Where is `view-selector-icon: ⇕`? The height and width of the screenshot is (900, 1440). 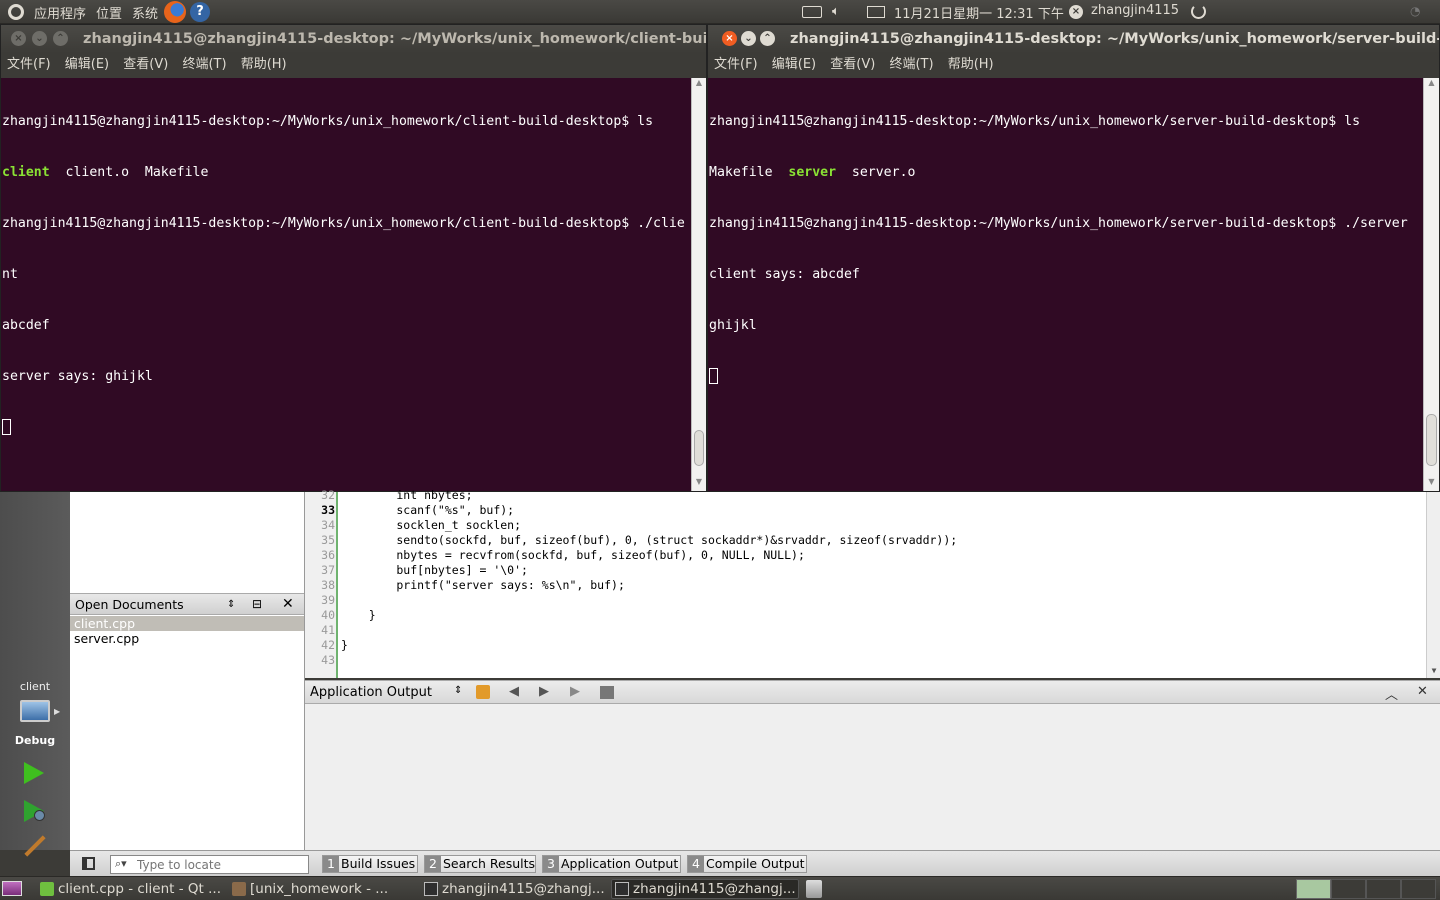 view-selector-icon: ⇕ is located at coordinates (231, 604).